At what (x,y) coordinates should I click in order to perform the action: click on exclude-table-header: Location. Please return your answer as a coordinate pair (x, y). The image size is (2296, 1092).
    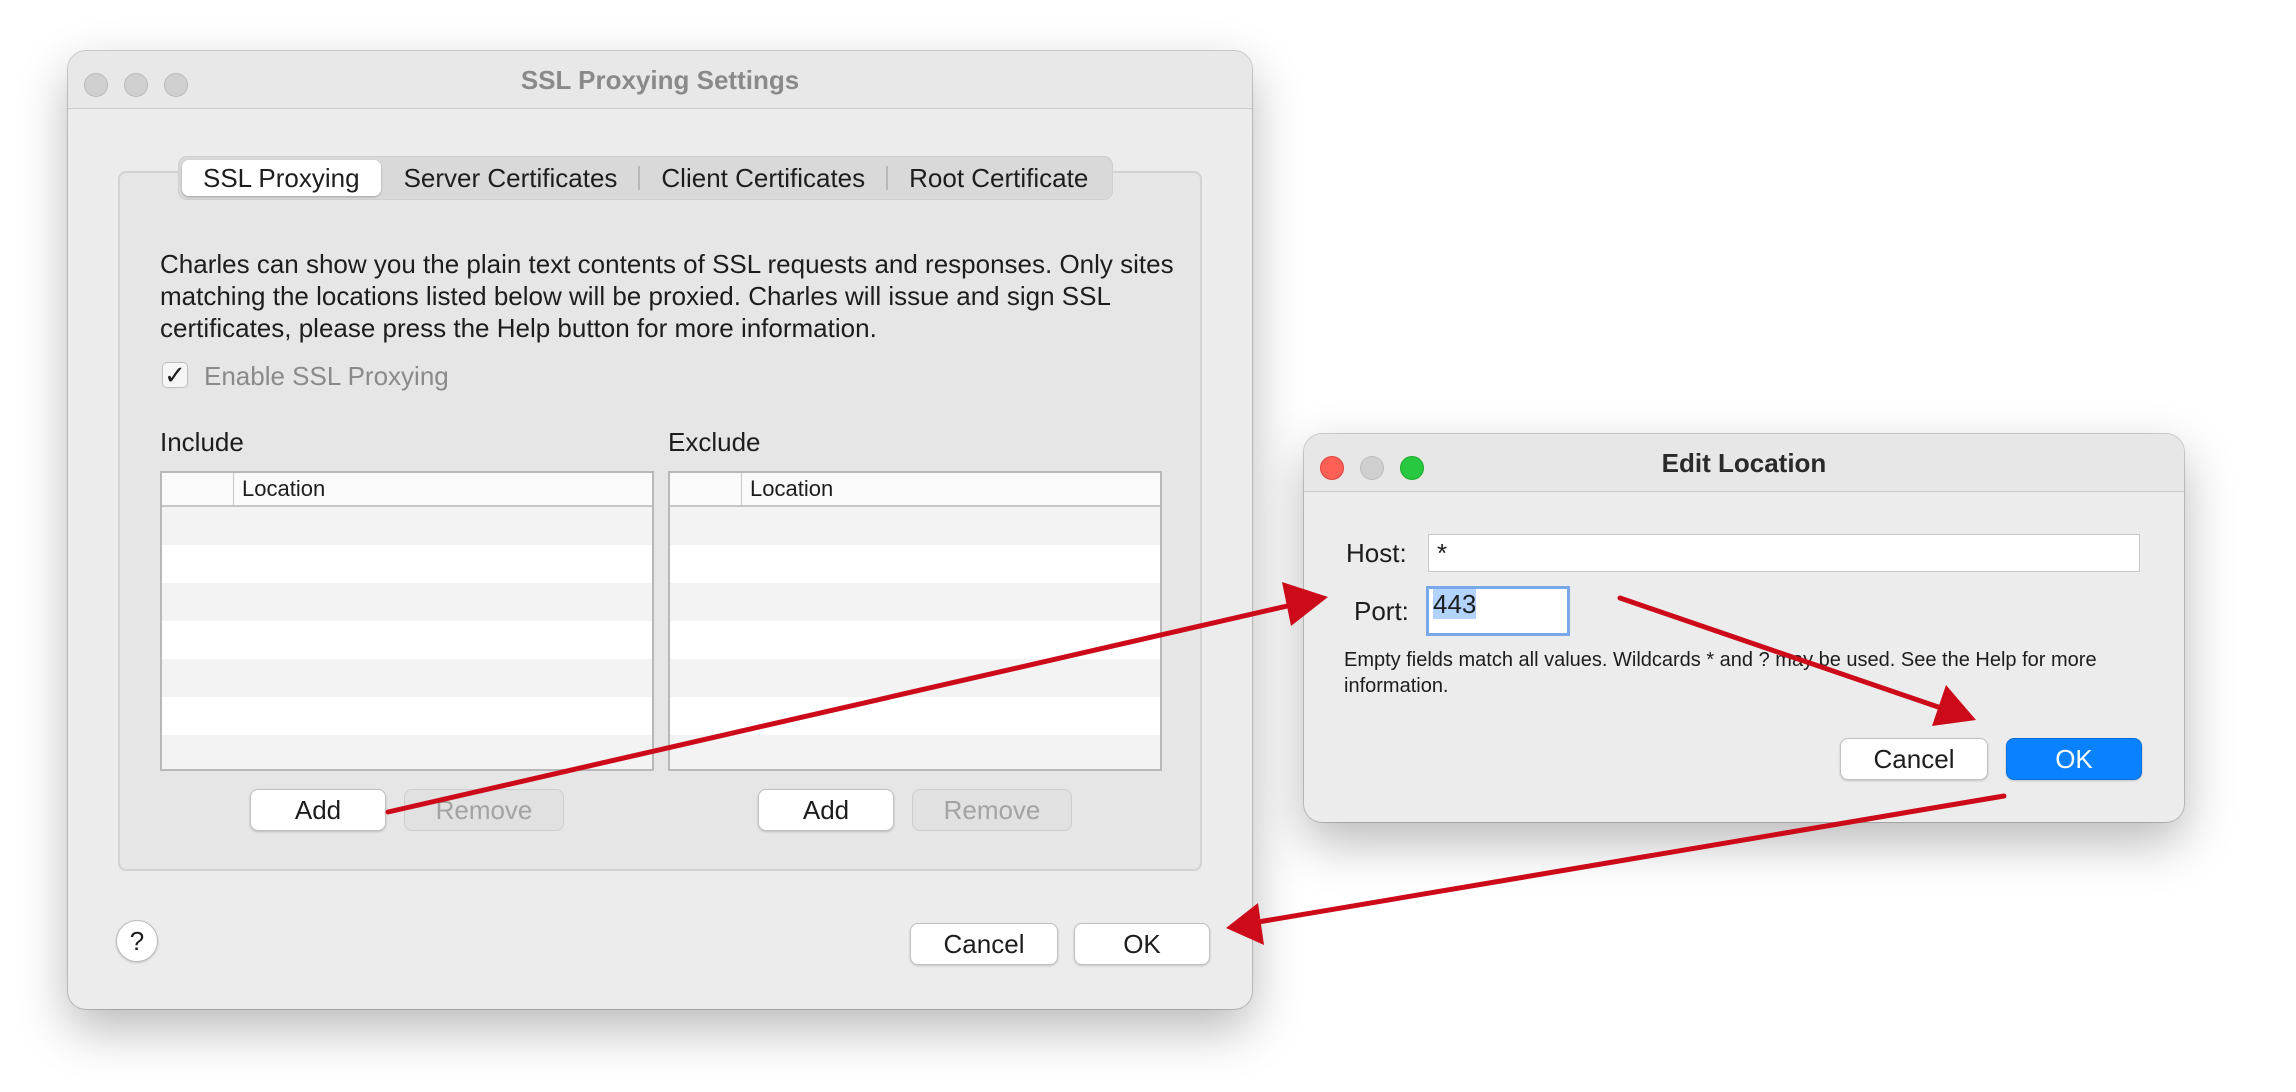
    Looking at the image, I should click on (915, 490).